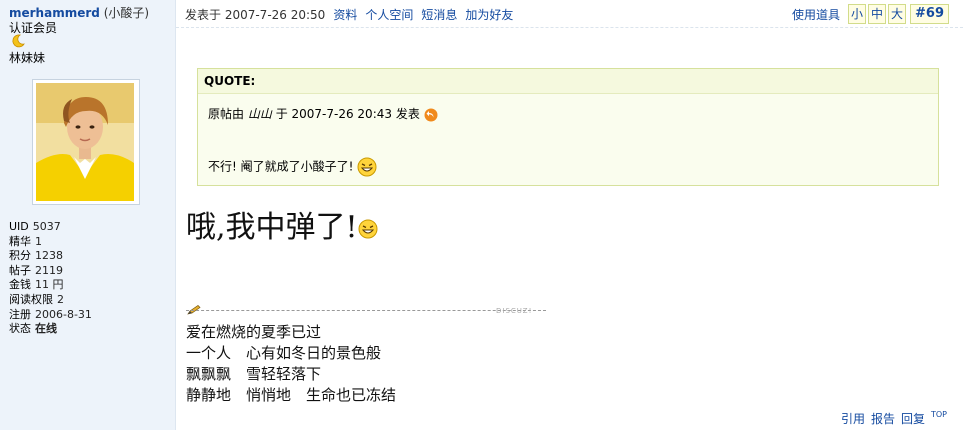  Describe the element at coordinates (345, 15) in the screenshot. I see `profile-link: 资料` at that location.